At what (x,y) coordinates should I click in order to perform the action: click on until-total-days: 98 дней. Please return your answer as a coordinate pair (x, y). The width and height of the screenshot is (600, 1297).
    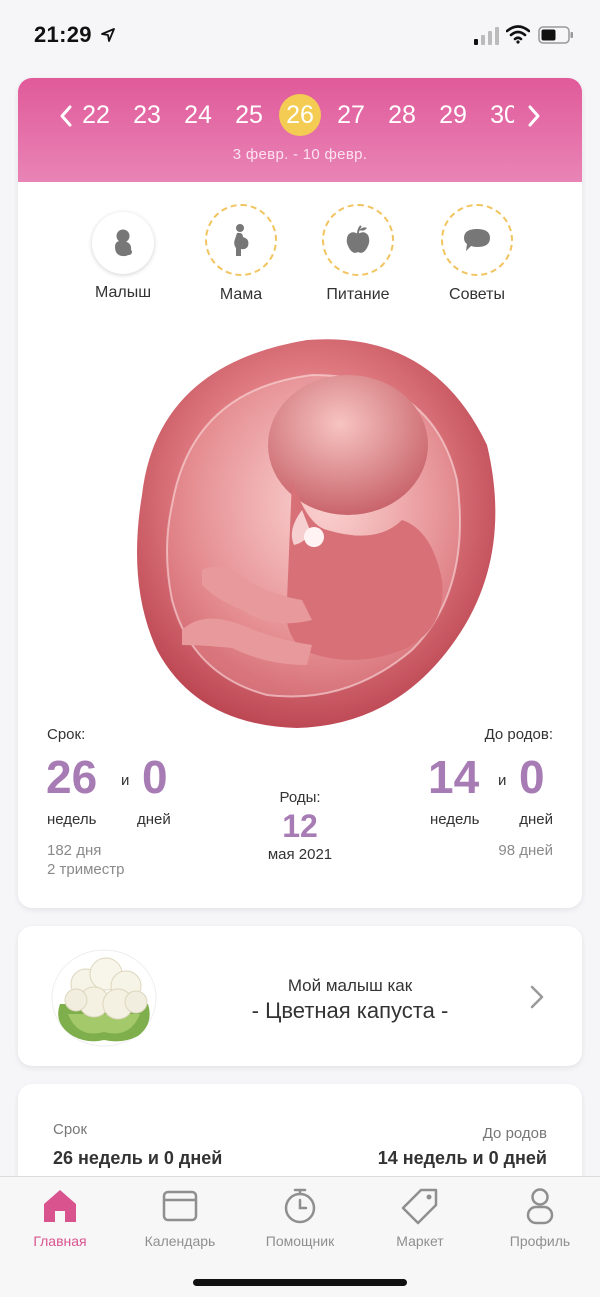
    Looking at the image, I should click on (525, 850).